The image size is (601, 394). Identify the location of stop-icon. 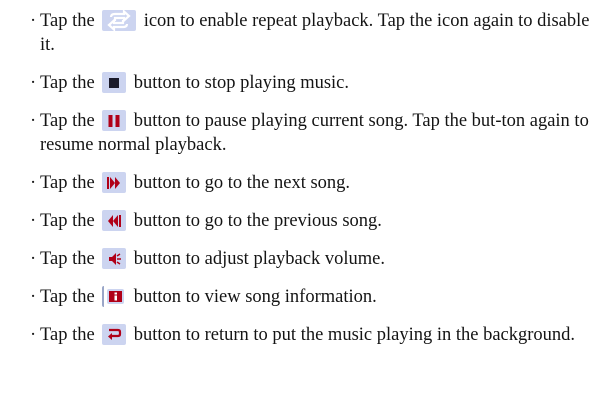
(113, 82).